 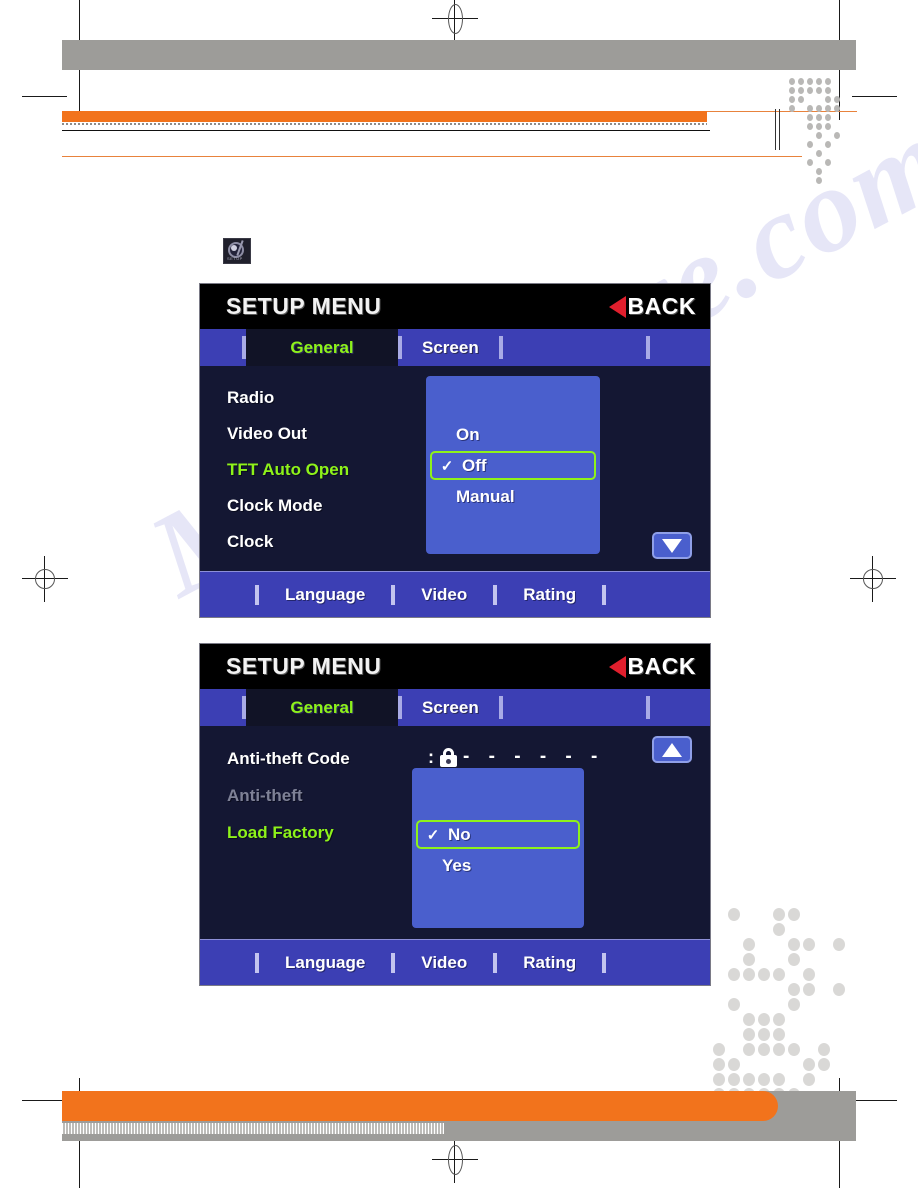 What do you see at coordinates (455, 306) in the screenshot?
I see `screen1-title-bar: SETUP MENU BACK` at bounding box center [455, 306].